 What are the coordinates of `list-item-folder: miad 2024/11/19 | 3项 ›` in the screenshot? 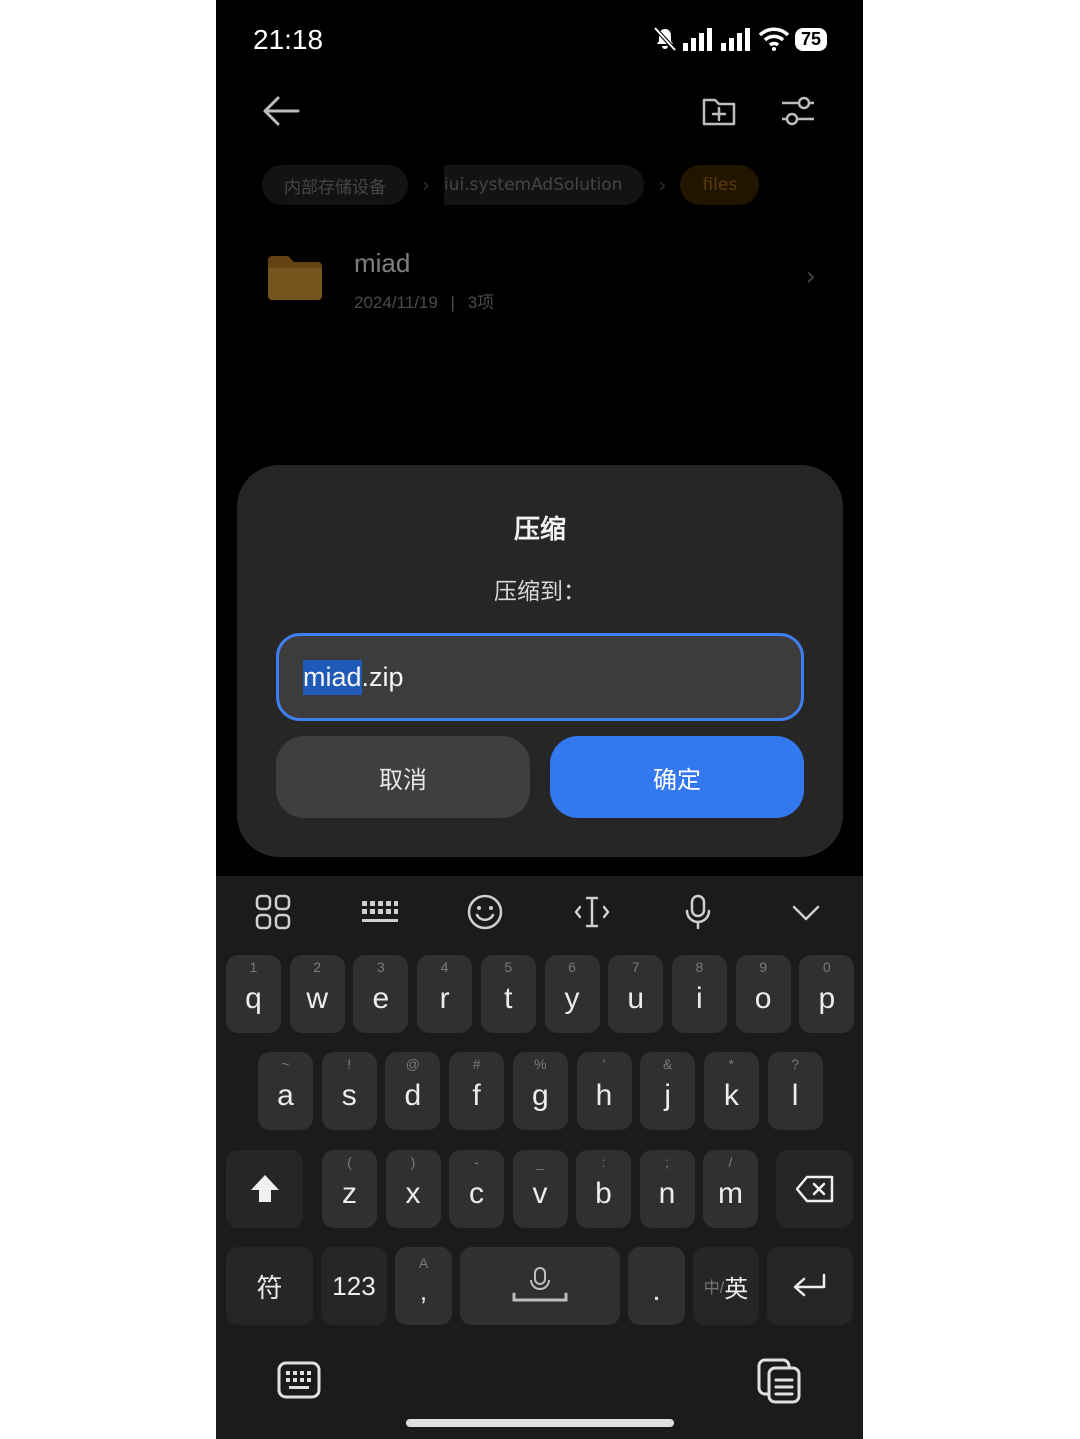 It's located at (542, 280).